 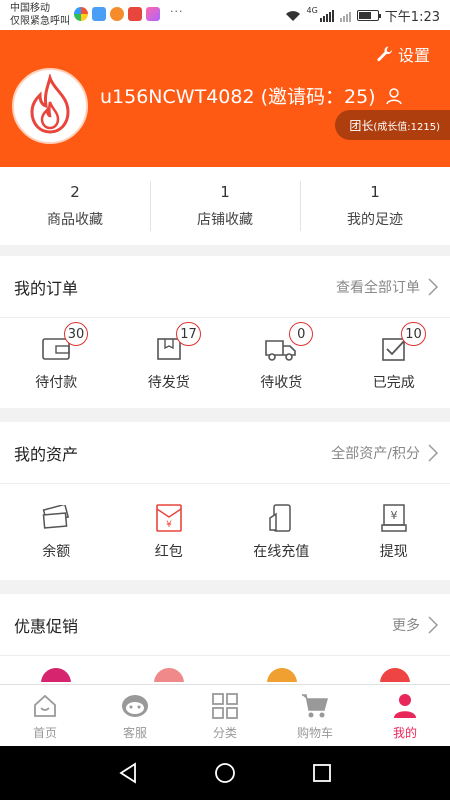 I want to click on tab-profile: 我的, so click(x=405, y=715).